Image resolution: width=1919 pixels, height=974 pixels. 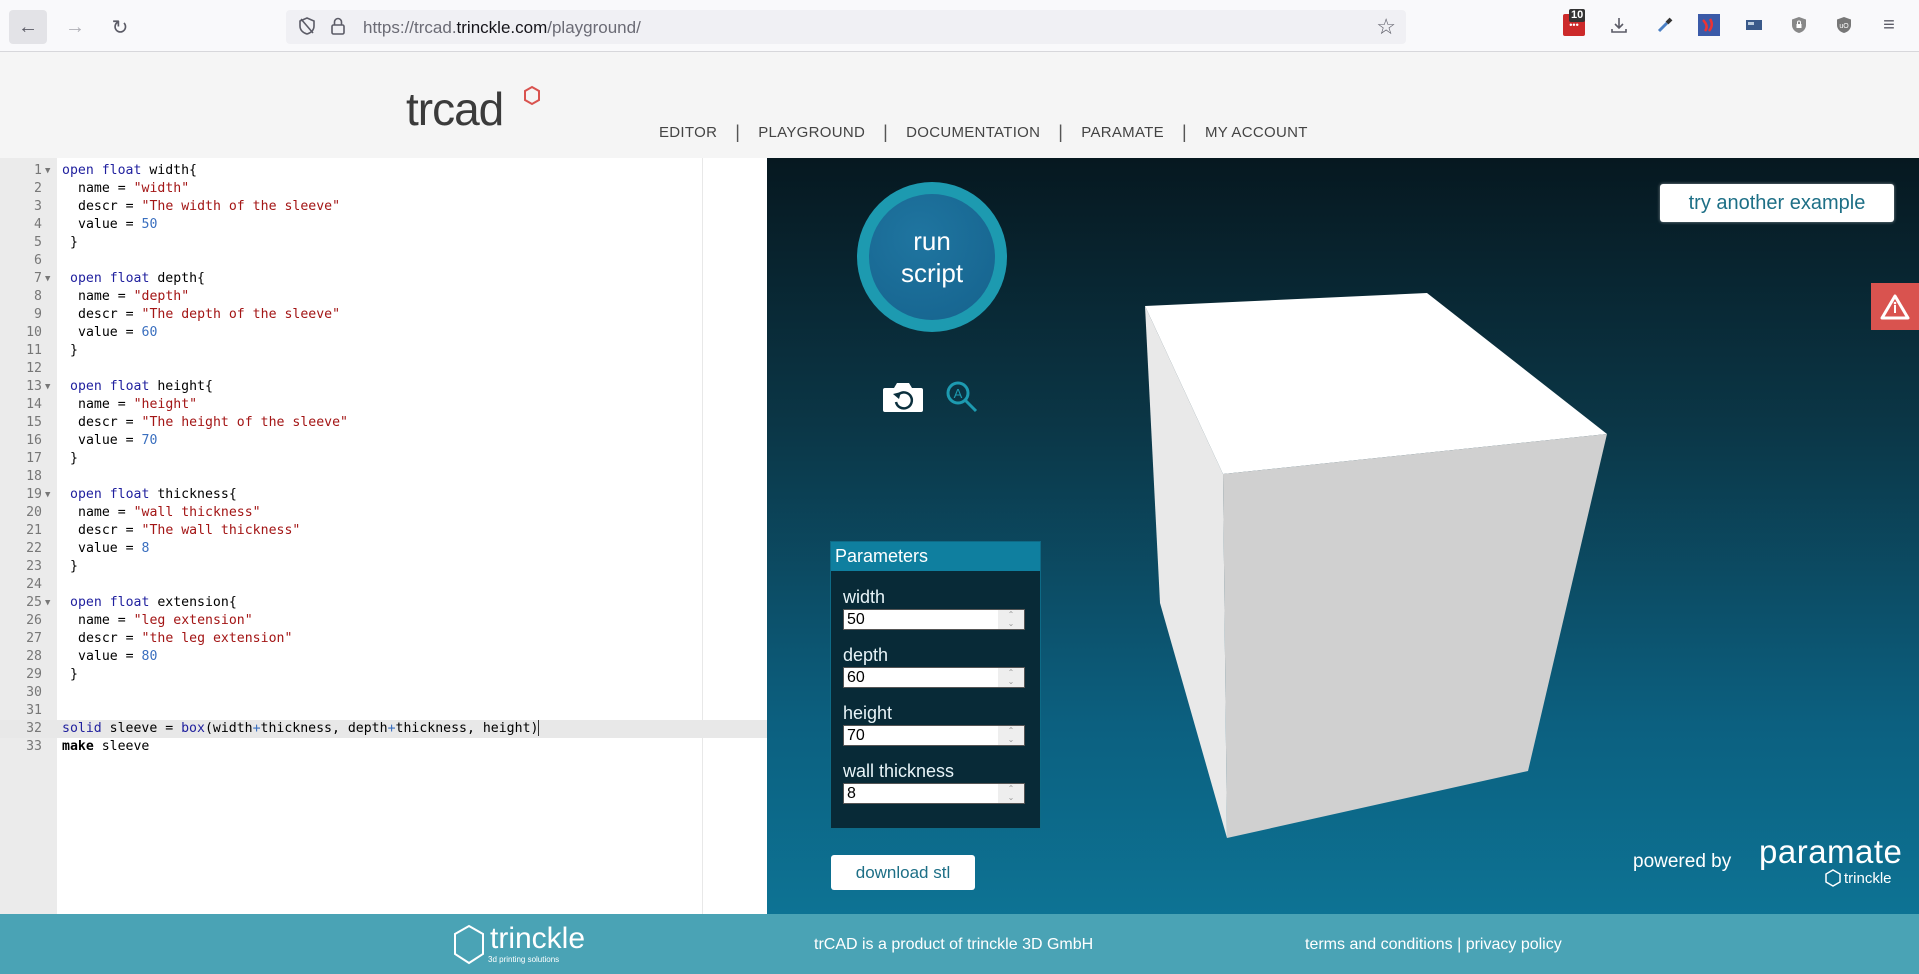 I want to click on line-number: 11, so click(x=34, y=350).